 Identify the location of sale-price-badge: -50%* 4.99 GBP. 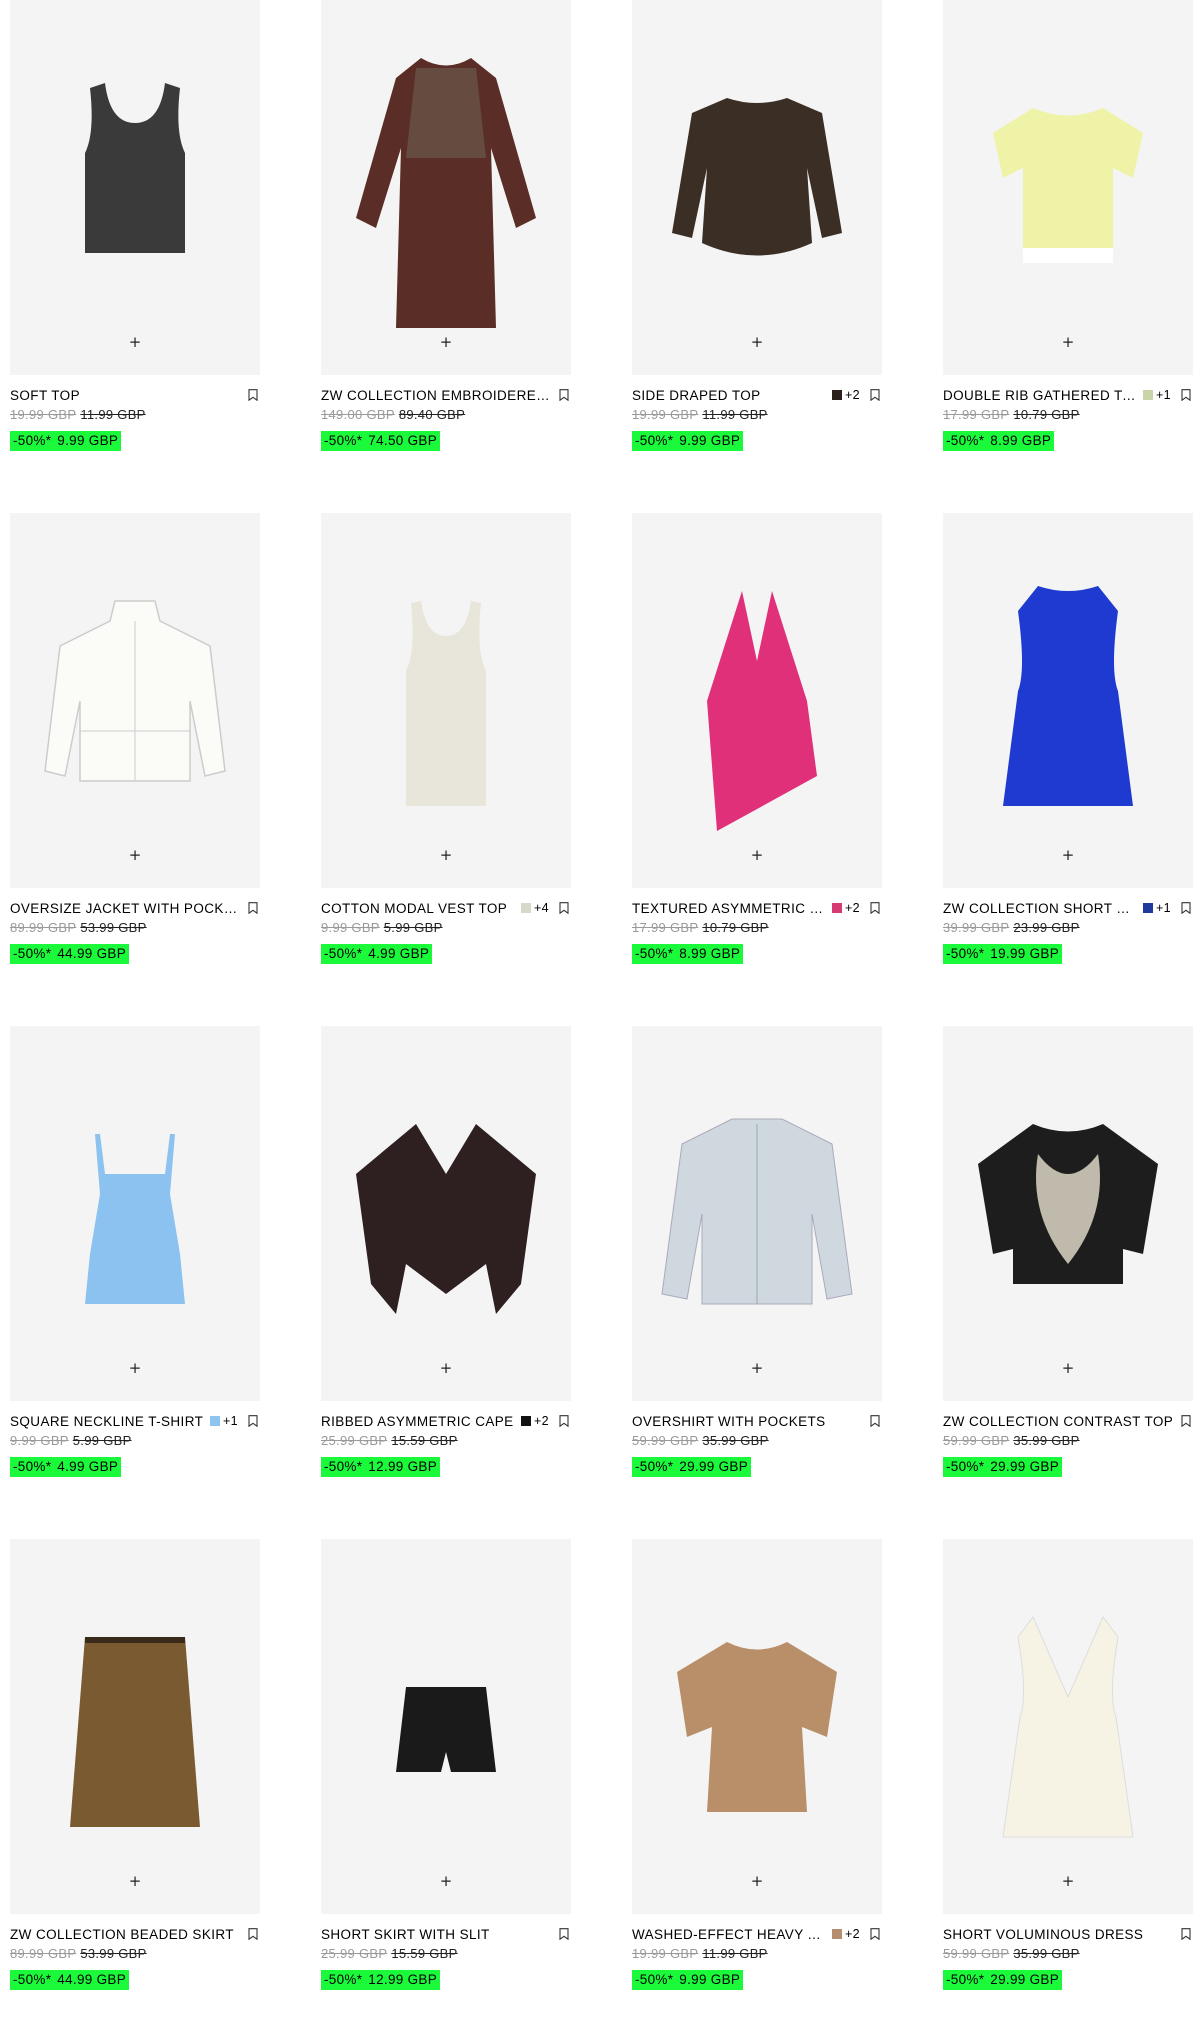
(377, 954).